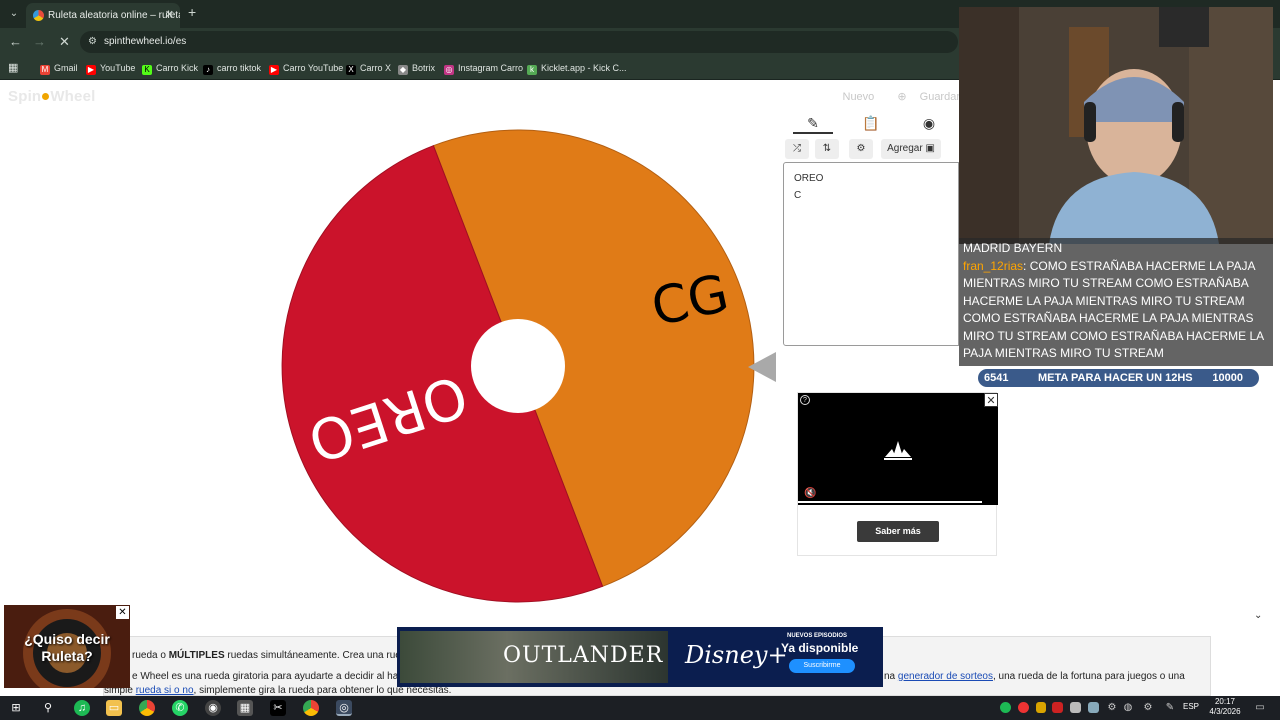 The height and width of the screenshot is (720, 1280). I want to click on file-explorer-icon: ▭, so click(114, 708).